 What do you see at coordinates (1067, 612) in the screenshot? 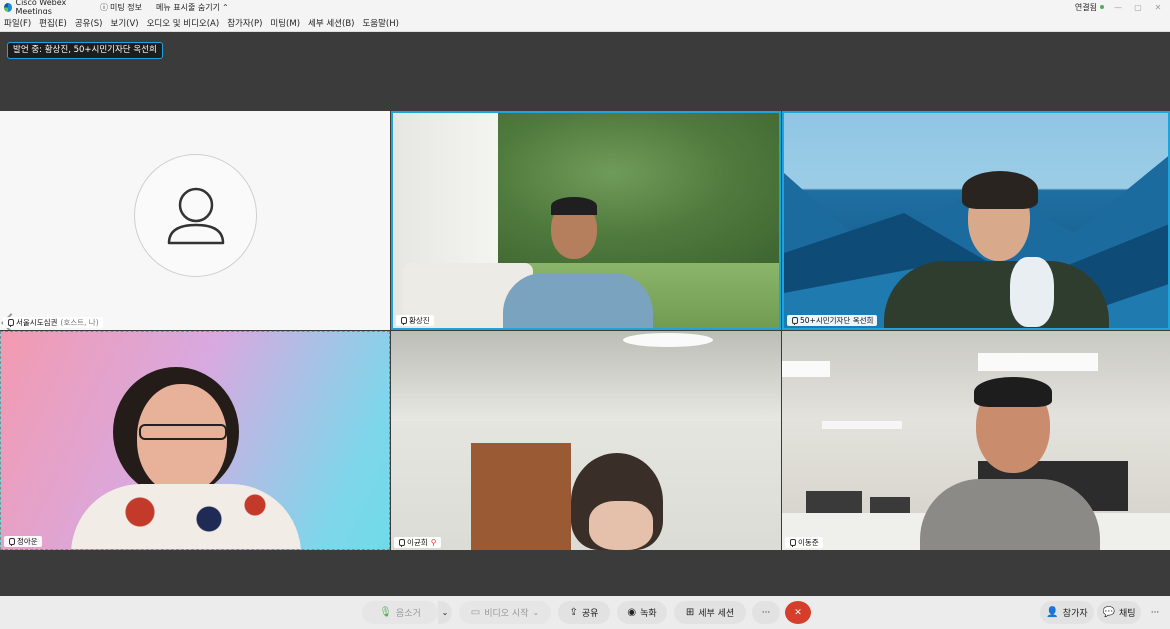
I see `participants-button: 👤 참가자` at bounding box center [1067, 612].